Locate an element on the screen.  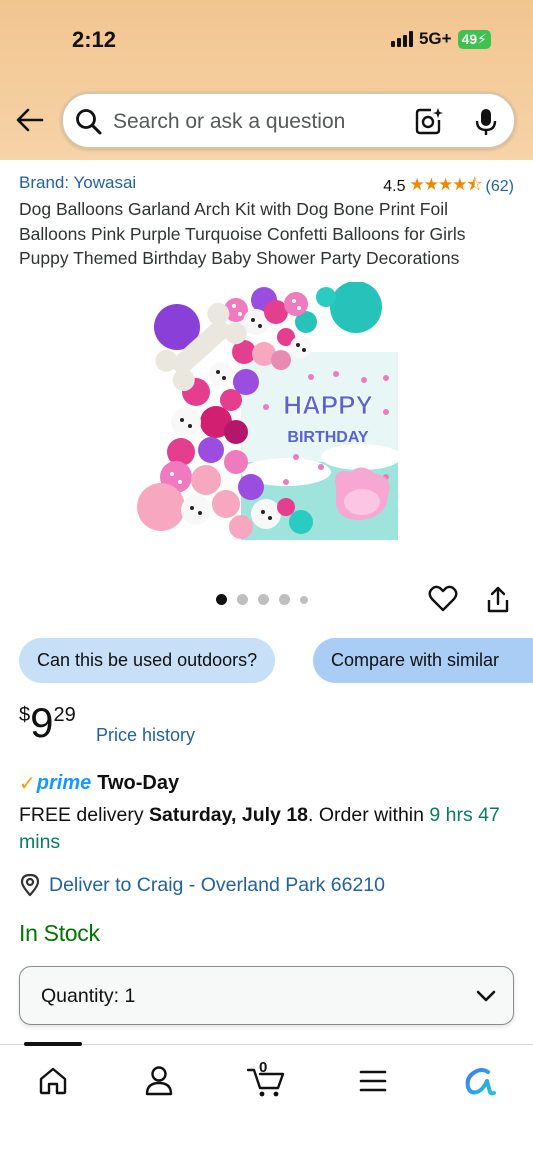
price-fraction: 29 is located at coordinates (64, 715).